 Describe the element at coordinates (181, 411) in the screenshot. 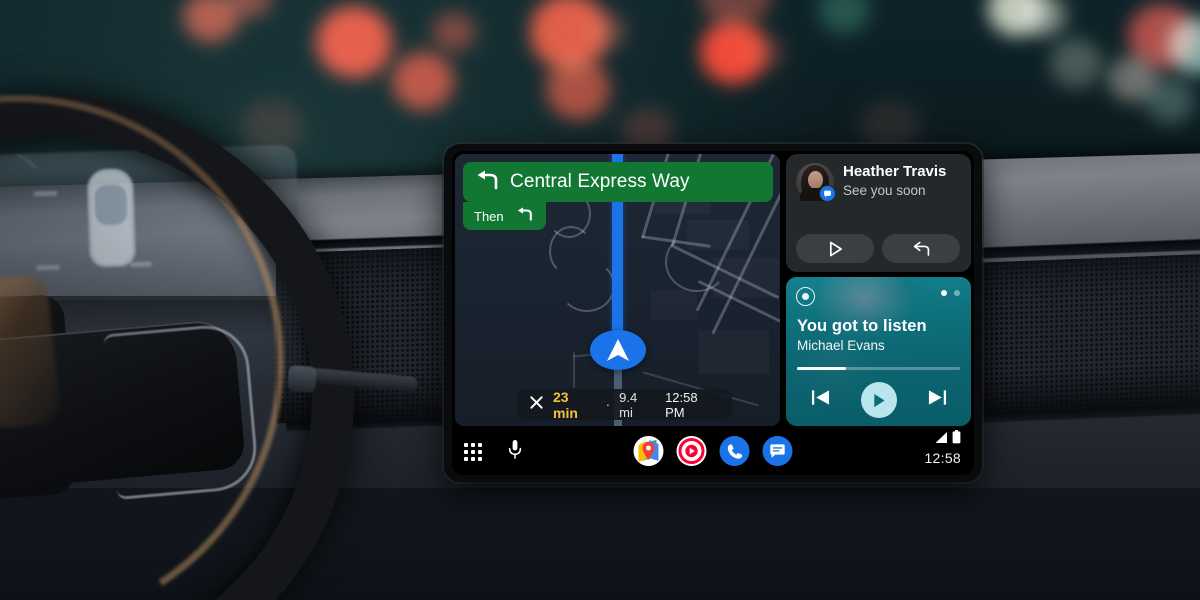

I see `steering-wheel-spoke-edge` at that location.